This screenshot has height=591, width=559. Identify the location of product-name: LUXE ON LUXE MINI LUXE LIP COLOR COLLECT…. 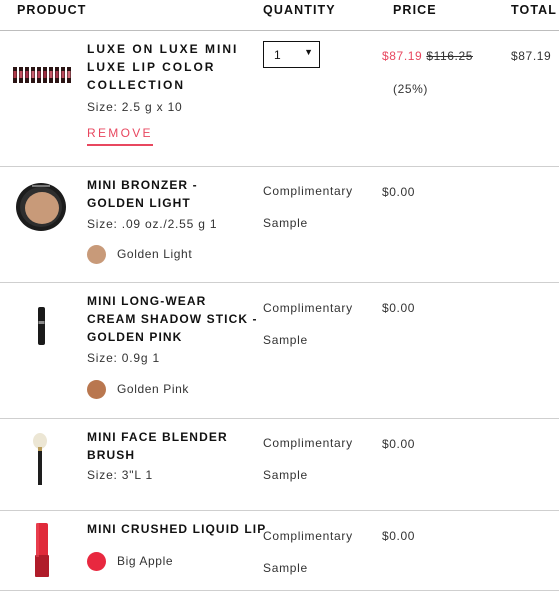
(173, 67).